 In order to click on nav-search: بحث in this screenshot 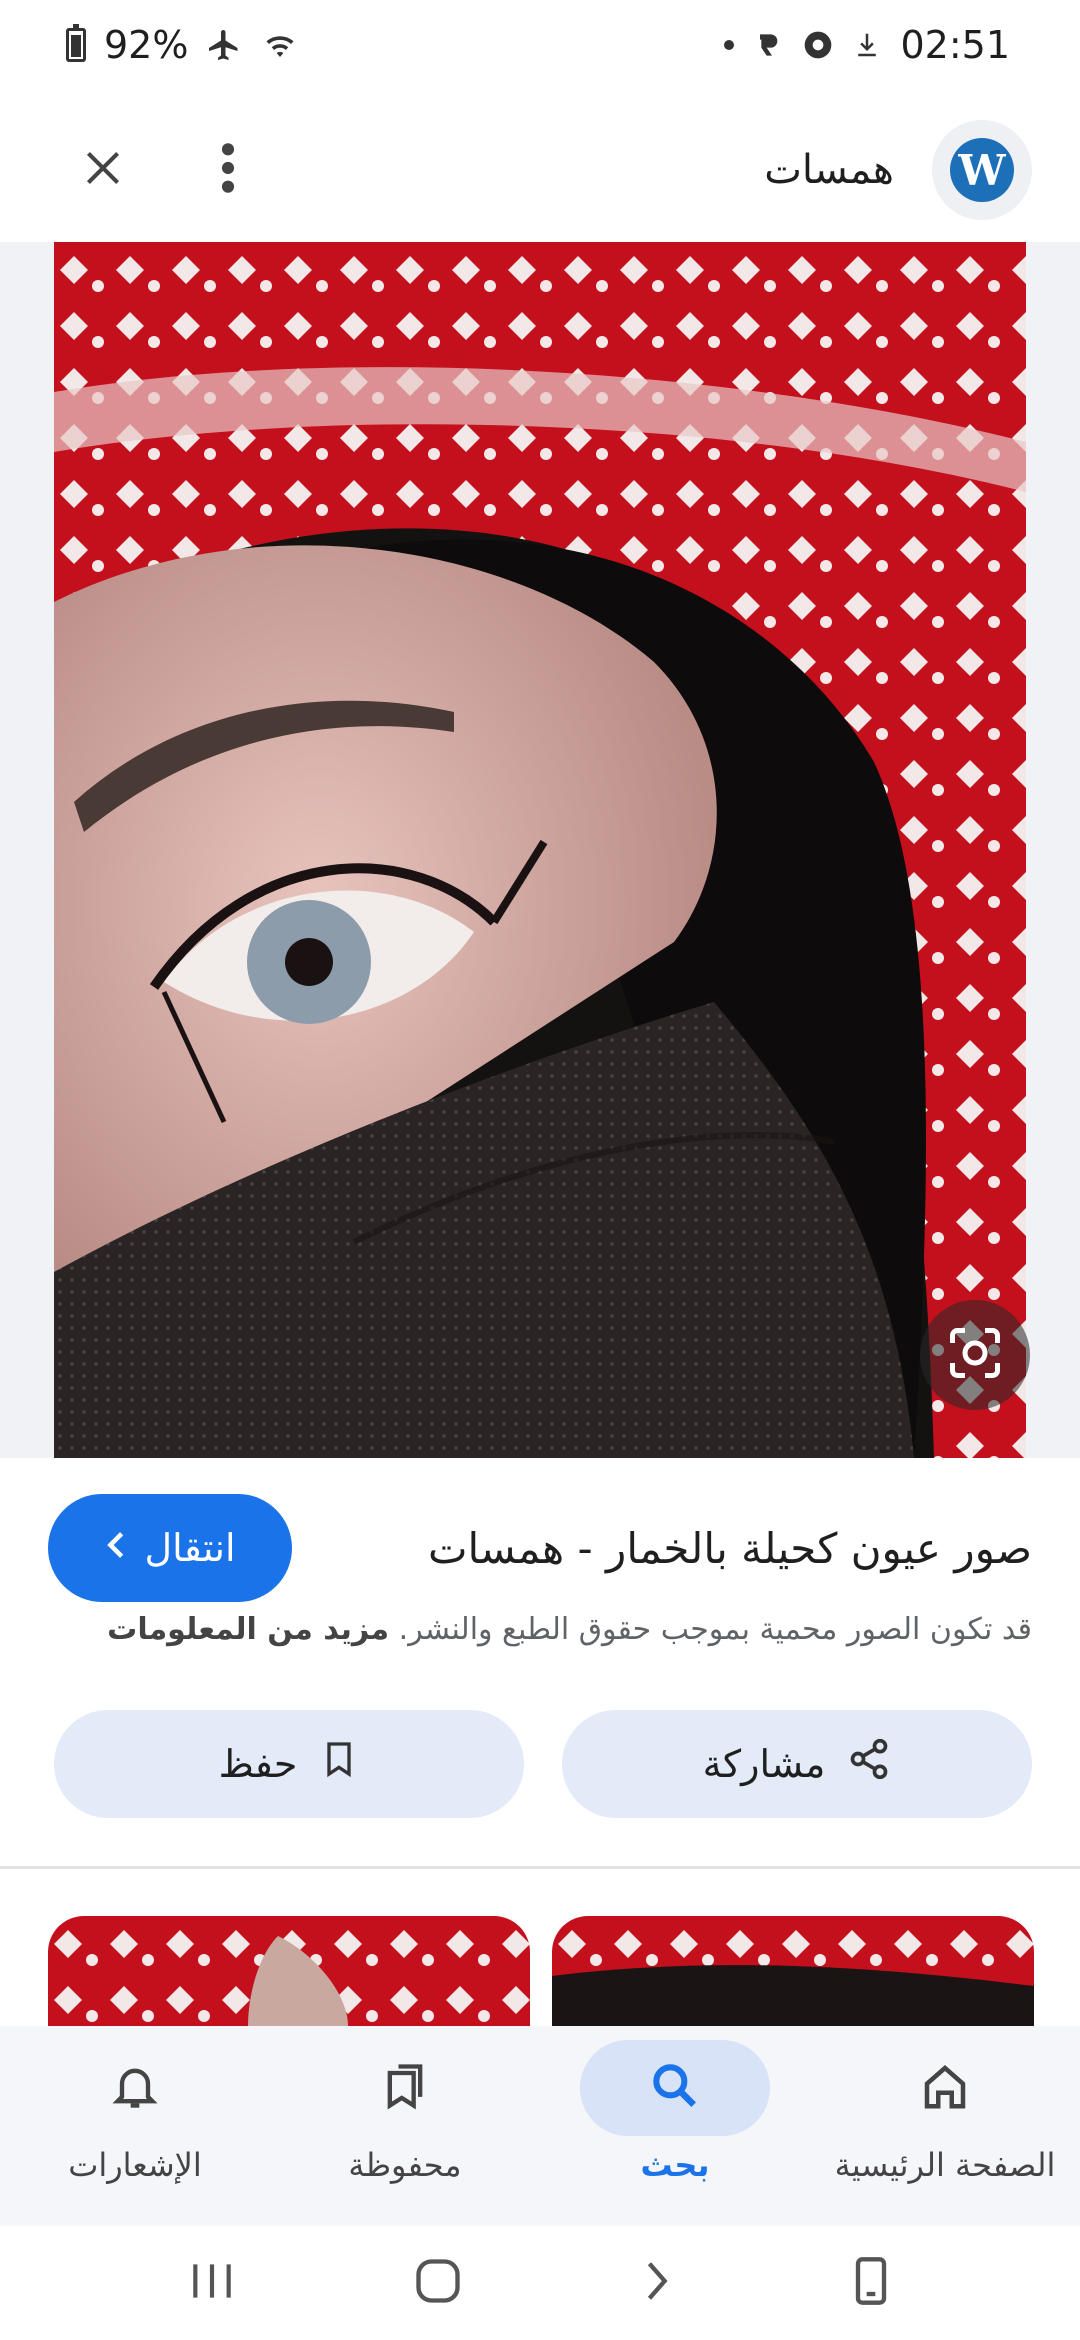, I will do `click(675, 2112)`.